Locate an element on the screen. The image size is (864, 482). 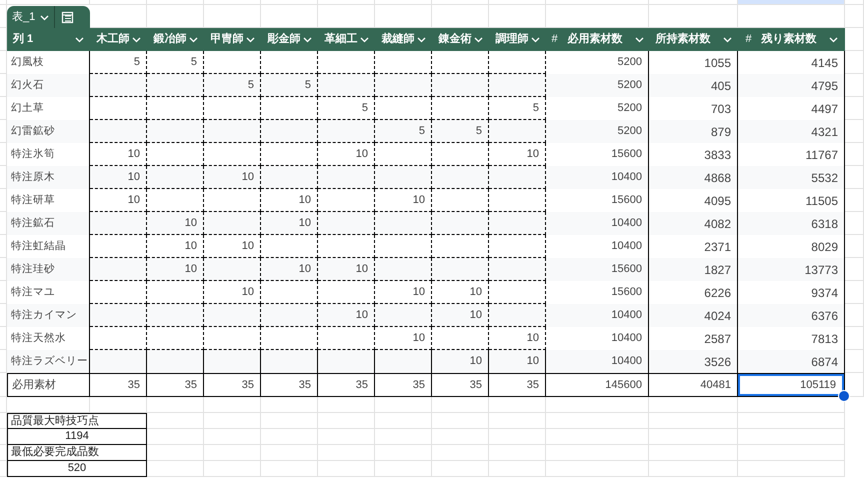
column-header: 鍛冶師 is located at coordinates (175, 39).